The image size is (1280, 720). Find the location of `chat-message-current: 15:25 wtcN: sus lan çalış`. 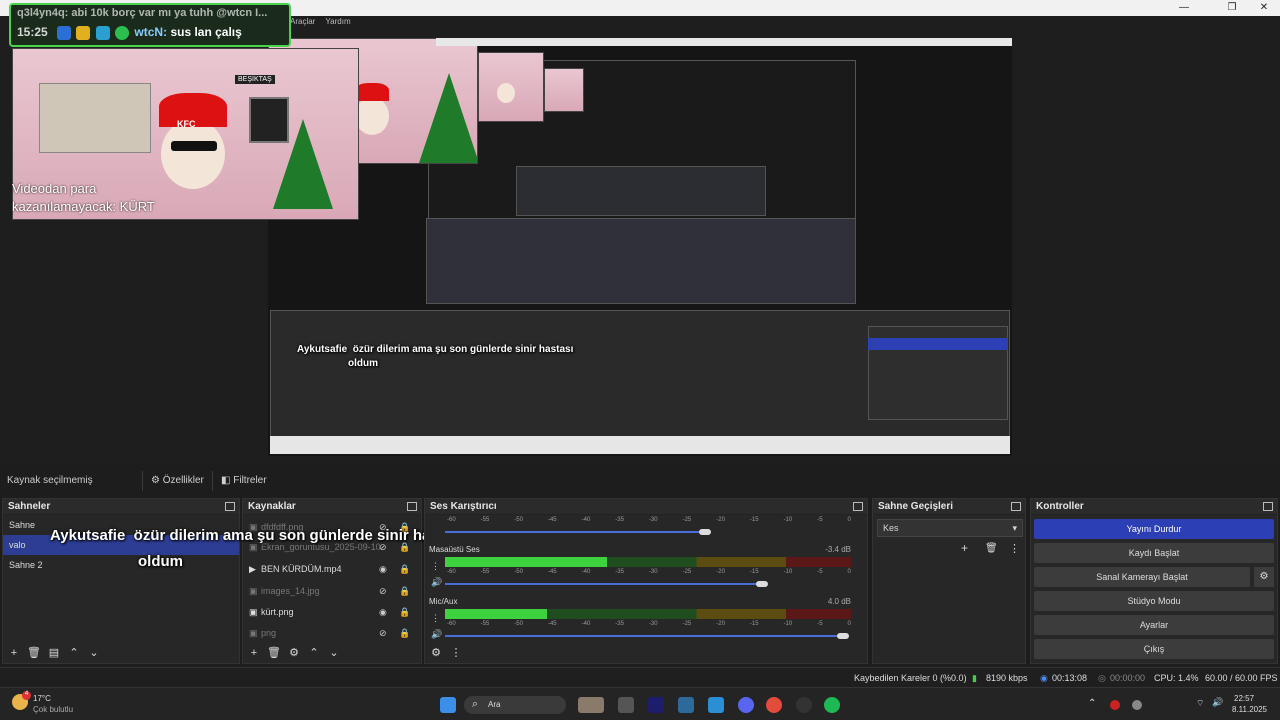

chat-message-current: 15:25 wtcN: sus lan çalış is located at coordinates (150, 32).